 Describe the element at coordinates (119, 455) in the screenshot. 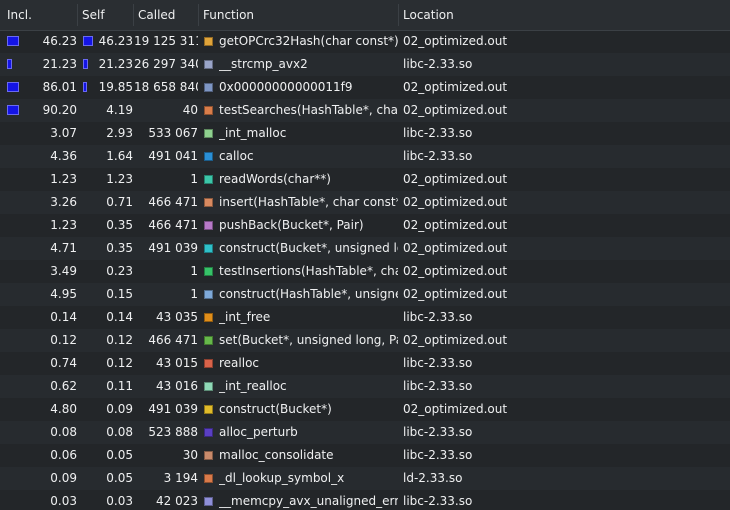

I see `self-cost: 0.05` at that location.